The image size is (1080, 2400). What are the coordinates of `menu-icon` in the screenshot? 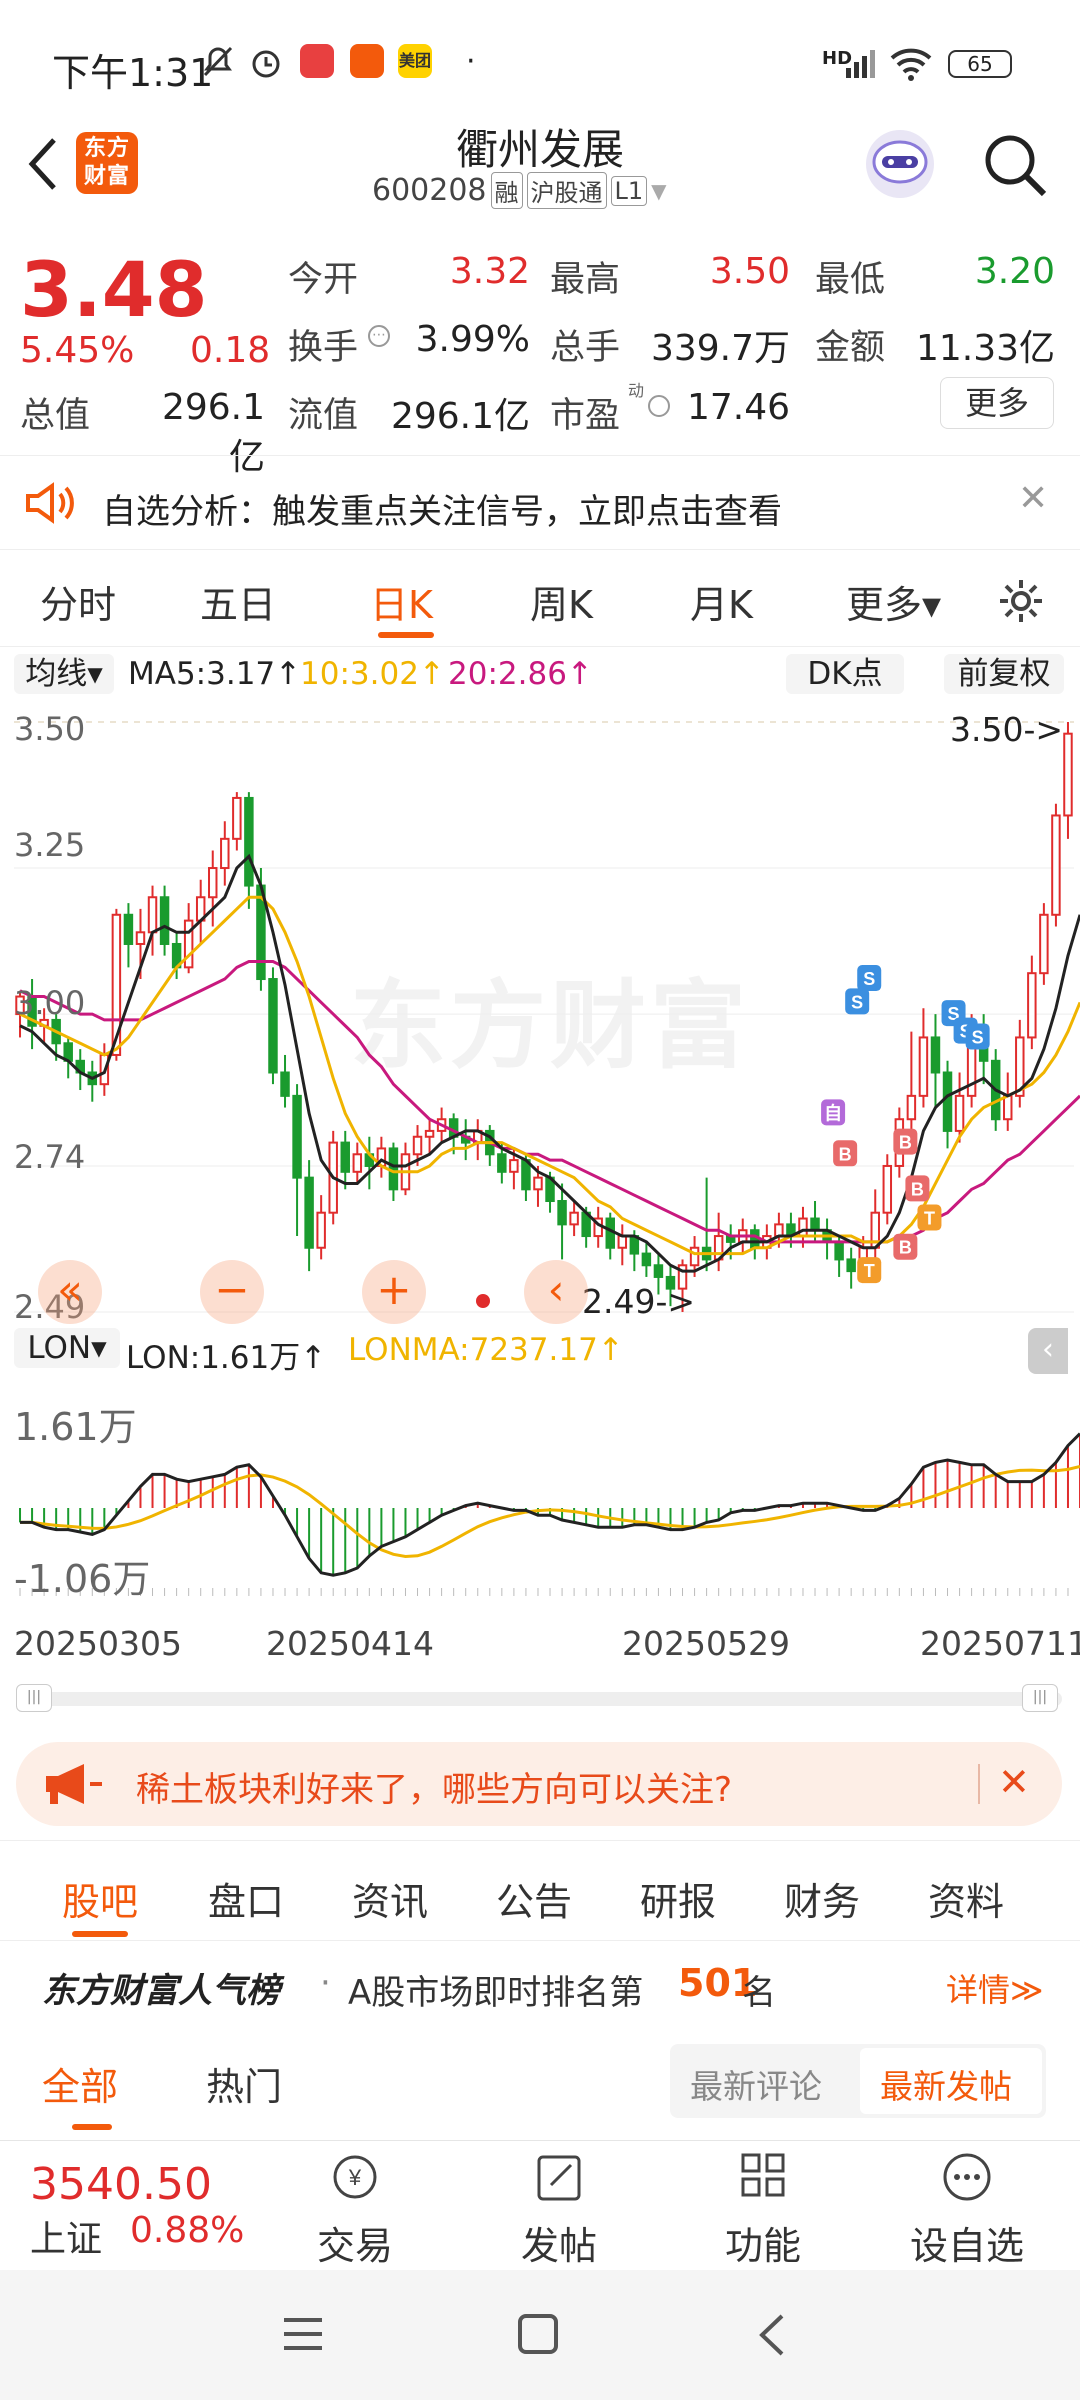 It's located at (303, 2334).